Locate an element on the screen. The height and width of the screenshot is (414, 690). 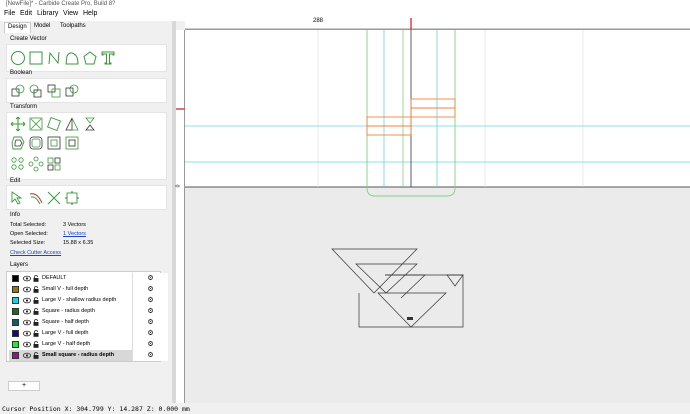
array-icon is located at coordinates (18, 164).